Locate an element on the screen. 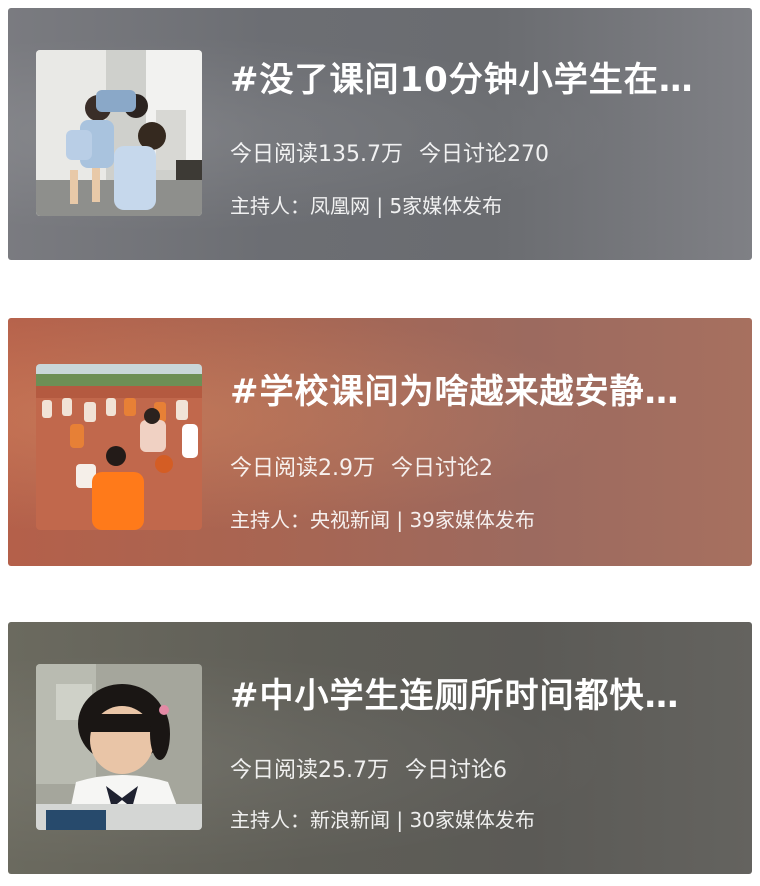 The image size is (760, 886). topic-stats: 今日阅读2.9万 今日讨论2 is located at coordinates (361, 466).